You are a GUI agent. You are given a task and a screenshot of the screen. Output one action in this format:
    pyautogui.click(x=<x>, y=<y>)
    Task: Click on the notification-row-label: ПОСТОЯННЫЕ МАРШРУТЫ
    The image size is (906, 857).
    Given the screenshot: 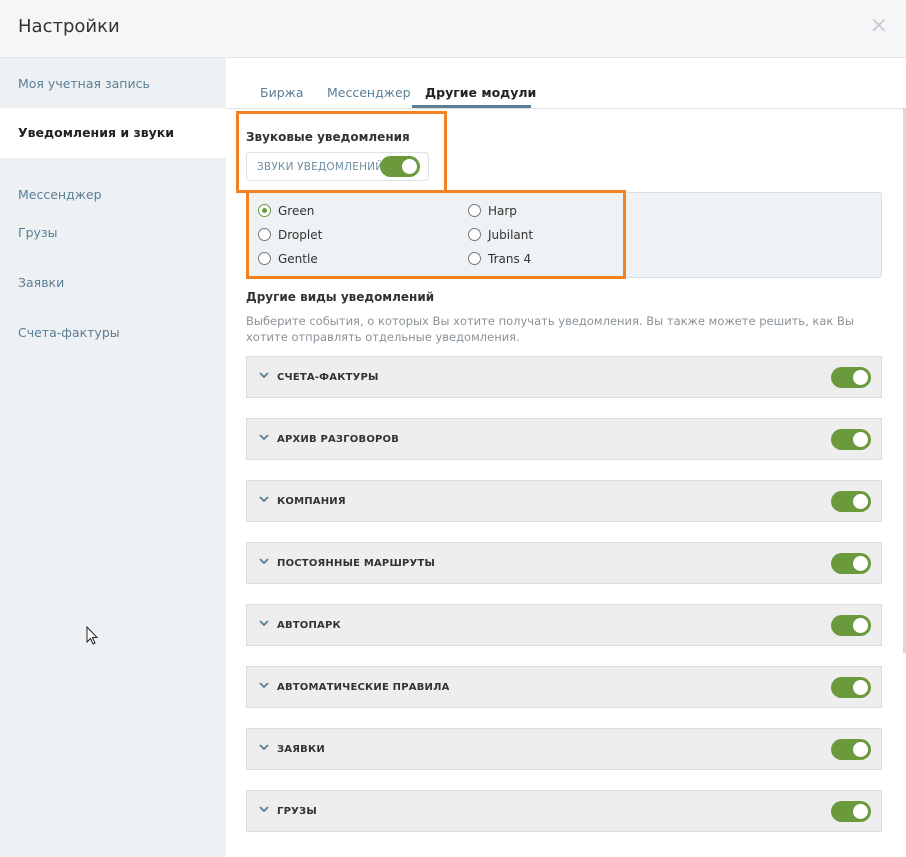 What is the action you would take?
    pyautogui.click(x=356, y=563)
    